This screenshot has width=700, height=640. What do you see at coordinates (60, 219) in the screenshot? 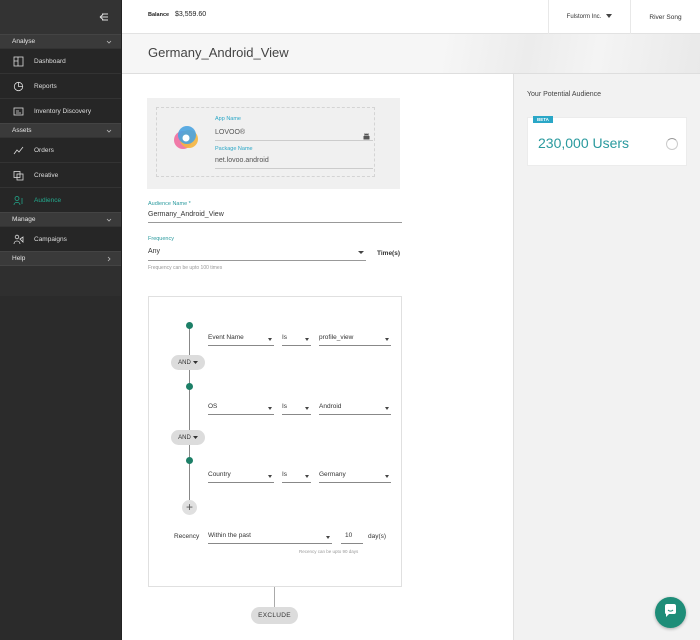
I see `sidebar-section-manage: Manage` at bounding box center [60, 219].